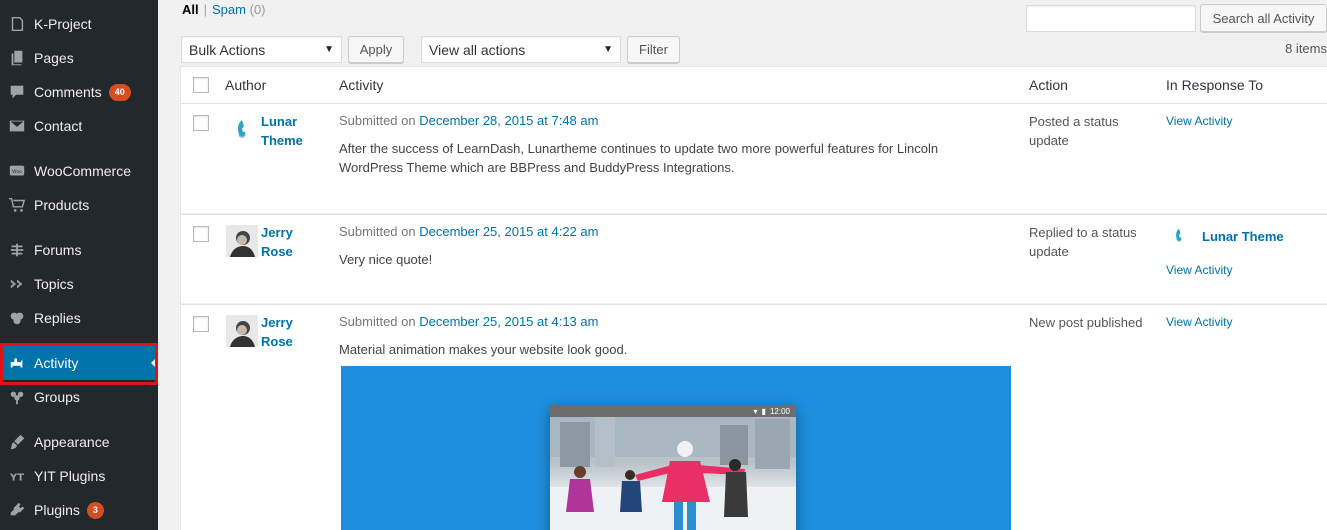 This screenshot has width=1327, height=530. Describe the element at coordinates (361, 85) in the screenshot. I see `column-activity: Activity` at that location.